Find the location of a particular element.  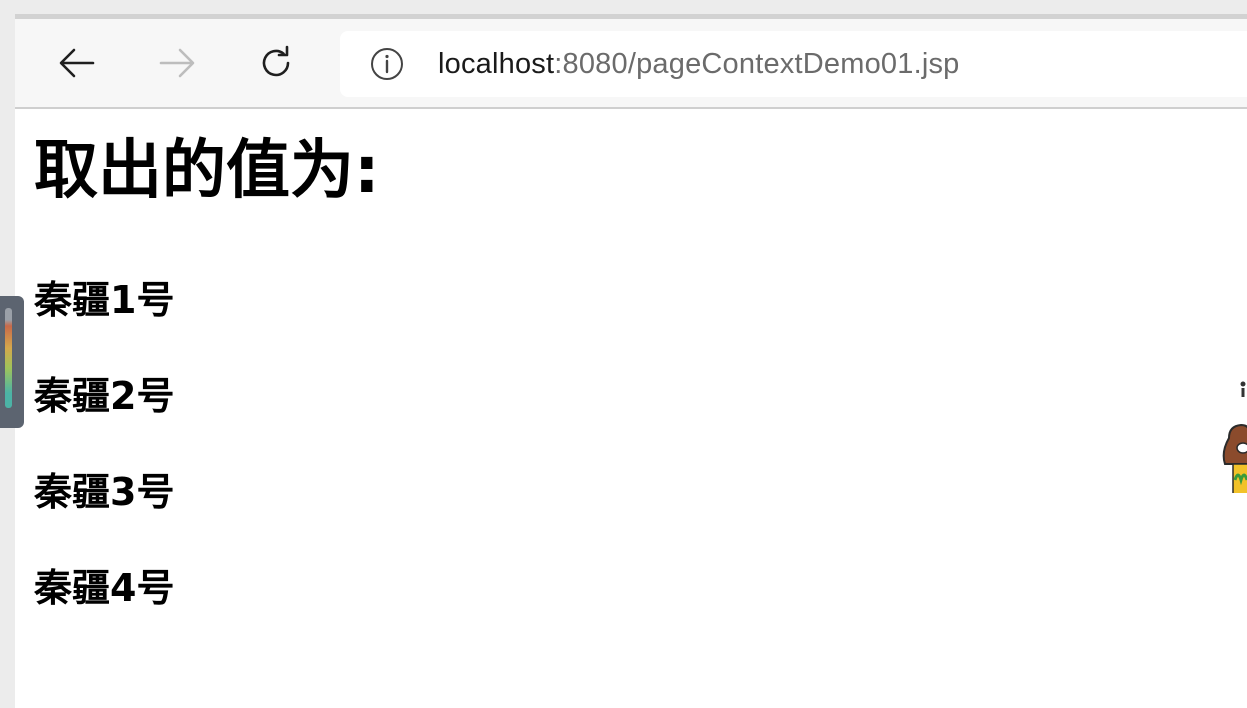

url-host: localhost is located at coordinates (496, 63).